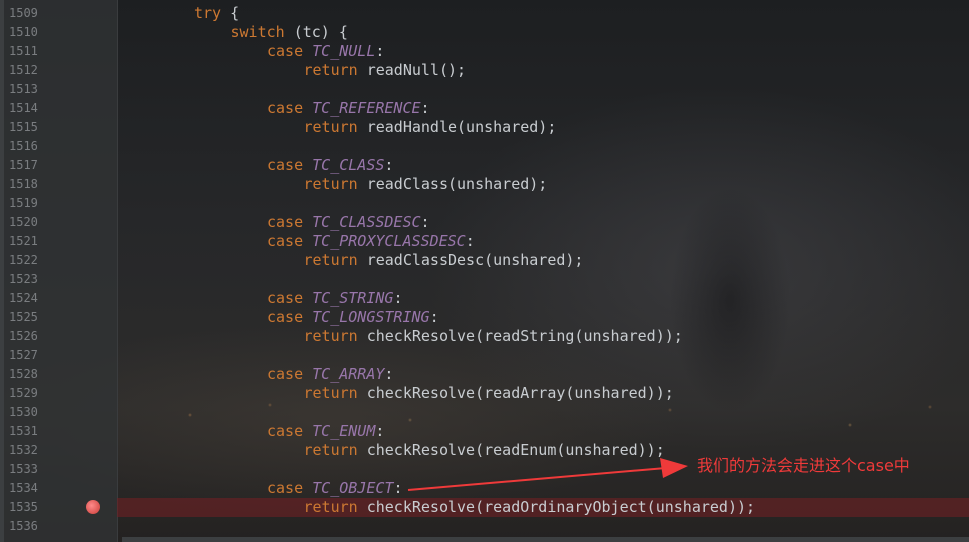 The image size is (969, 542). I want to click on horizontal-scrollbar, so click(545, 539).